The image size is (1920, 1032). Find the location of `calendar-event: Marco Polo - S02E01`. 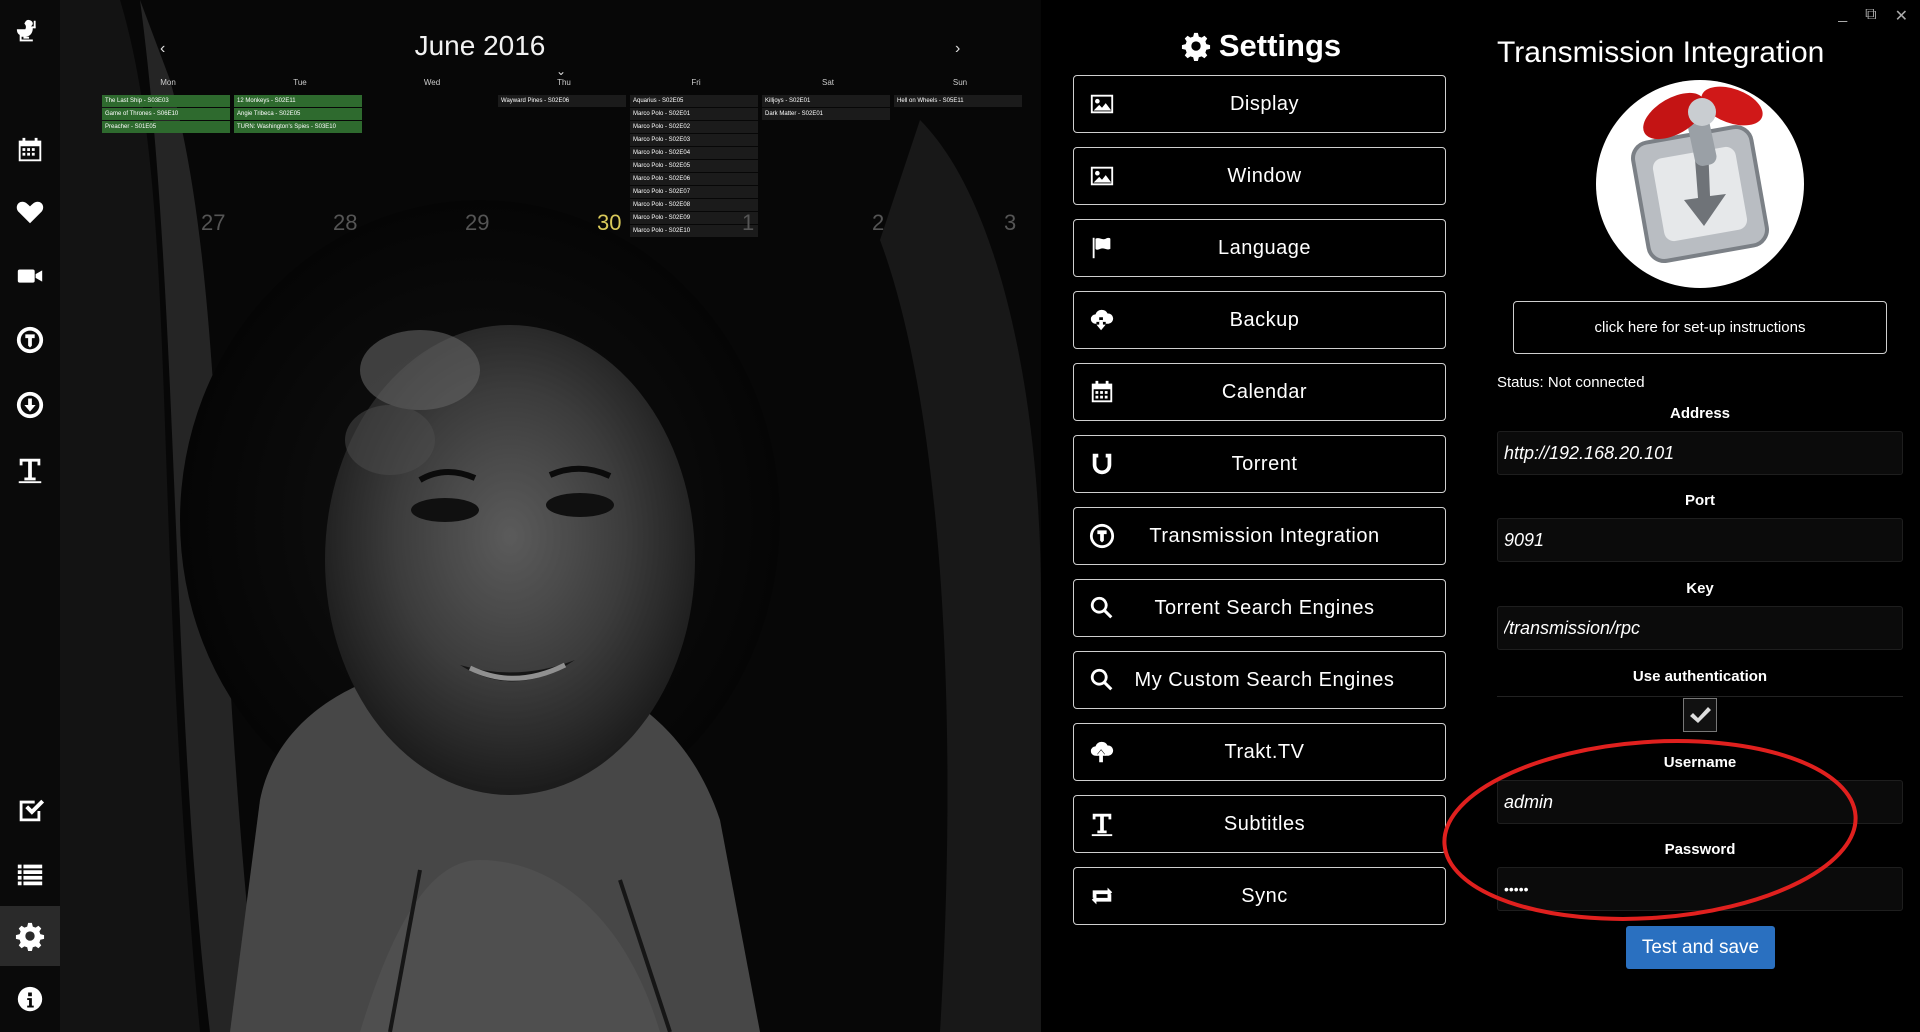

calendar-event: Marco Polo - S02E01 is located at coordinates (694, 114).